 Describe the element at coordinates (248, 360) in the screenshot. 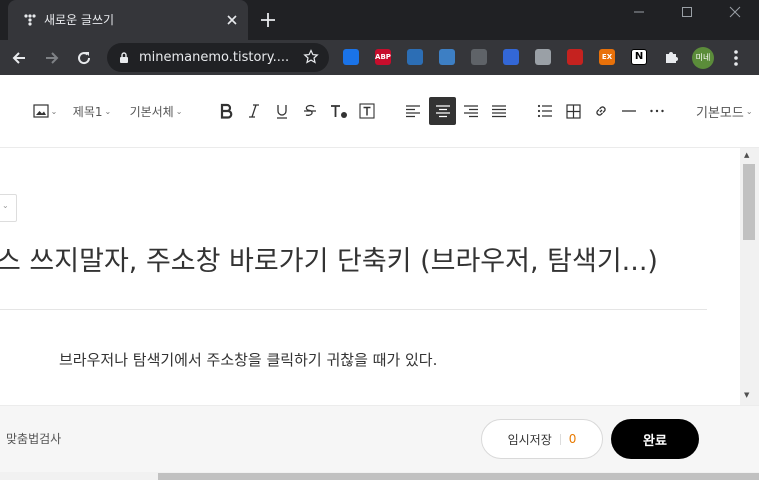

I see `post-body-paragraph: 브라우저나 탐색기에서 주소창을 클릭하기 귀찮을 때가 있다.` at that location.